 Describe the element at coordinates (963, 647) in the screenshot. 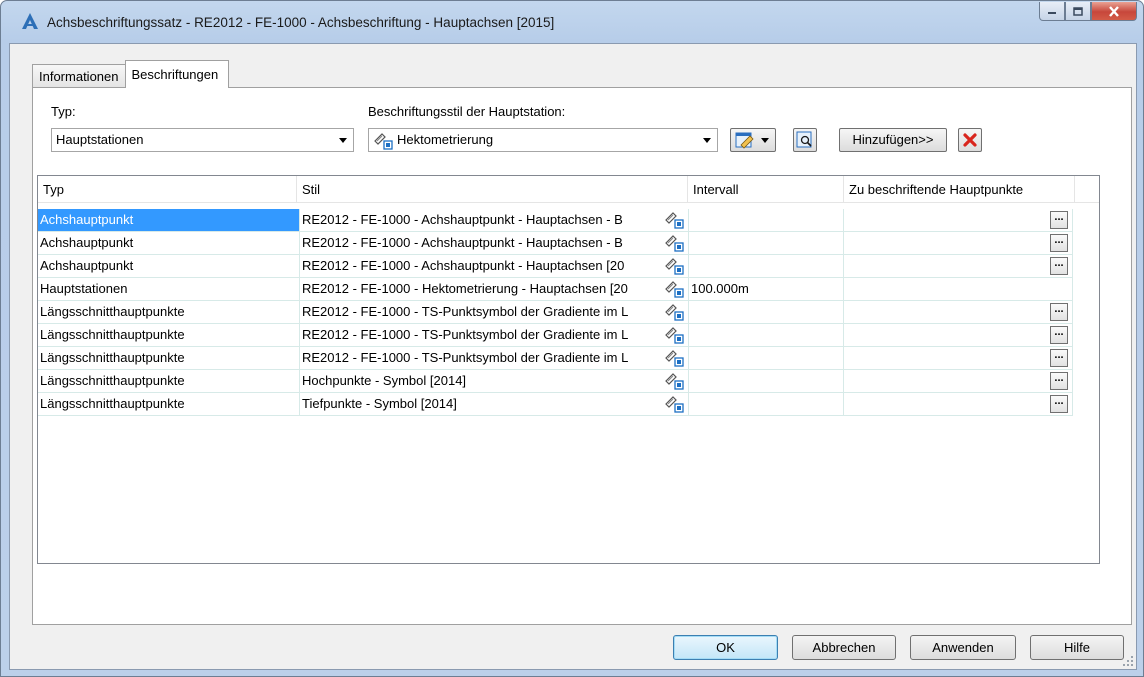

I see `apply-button: Anwenden` at that location.